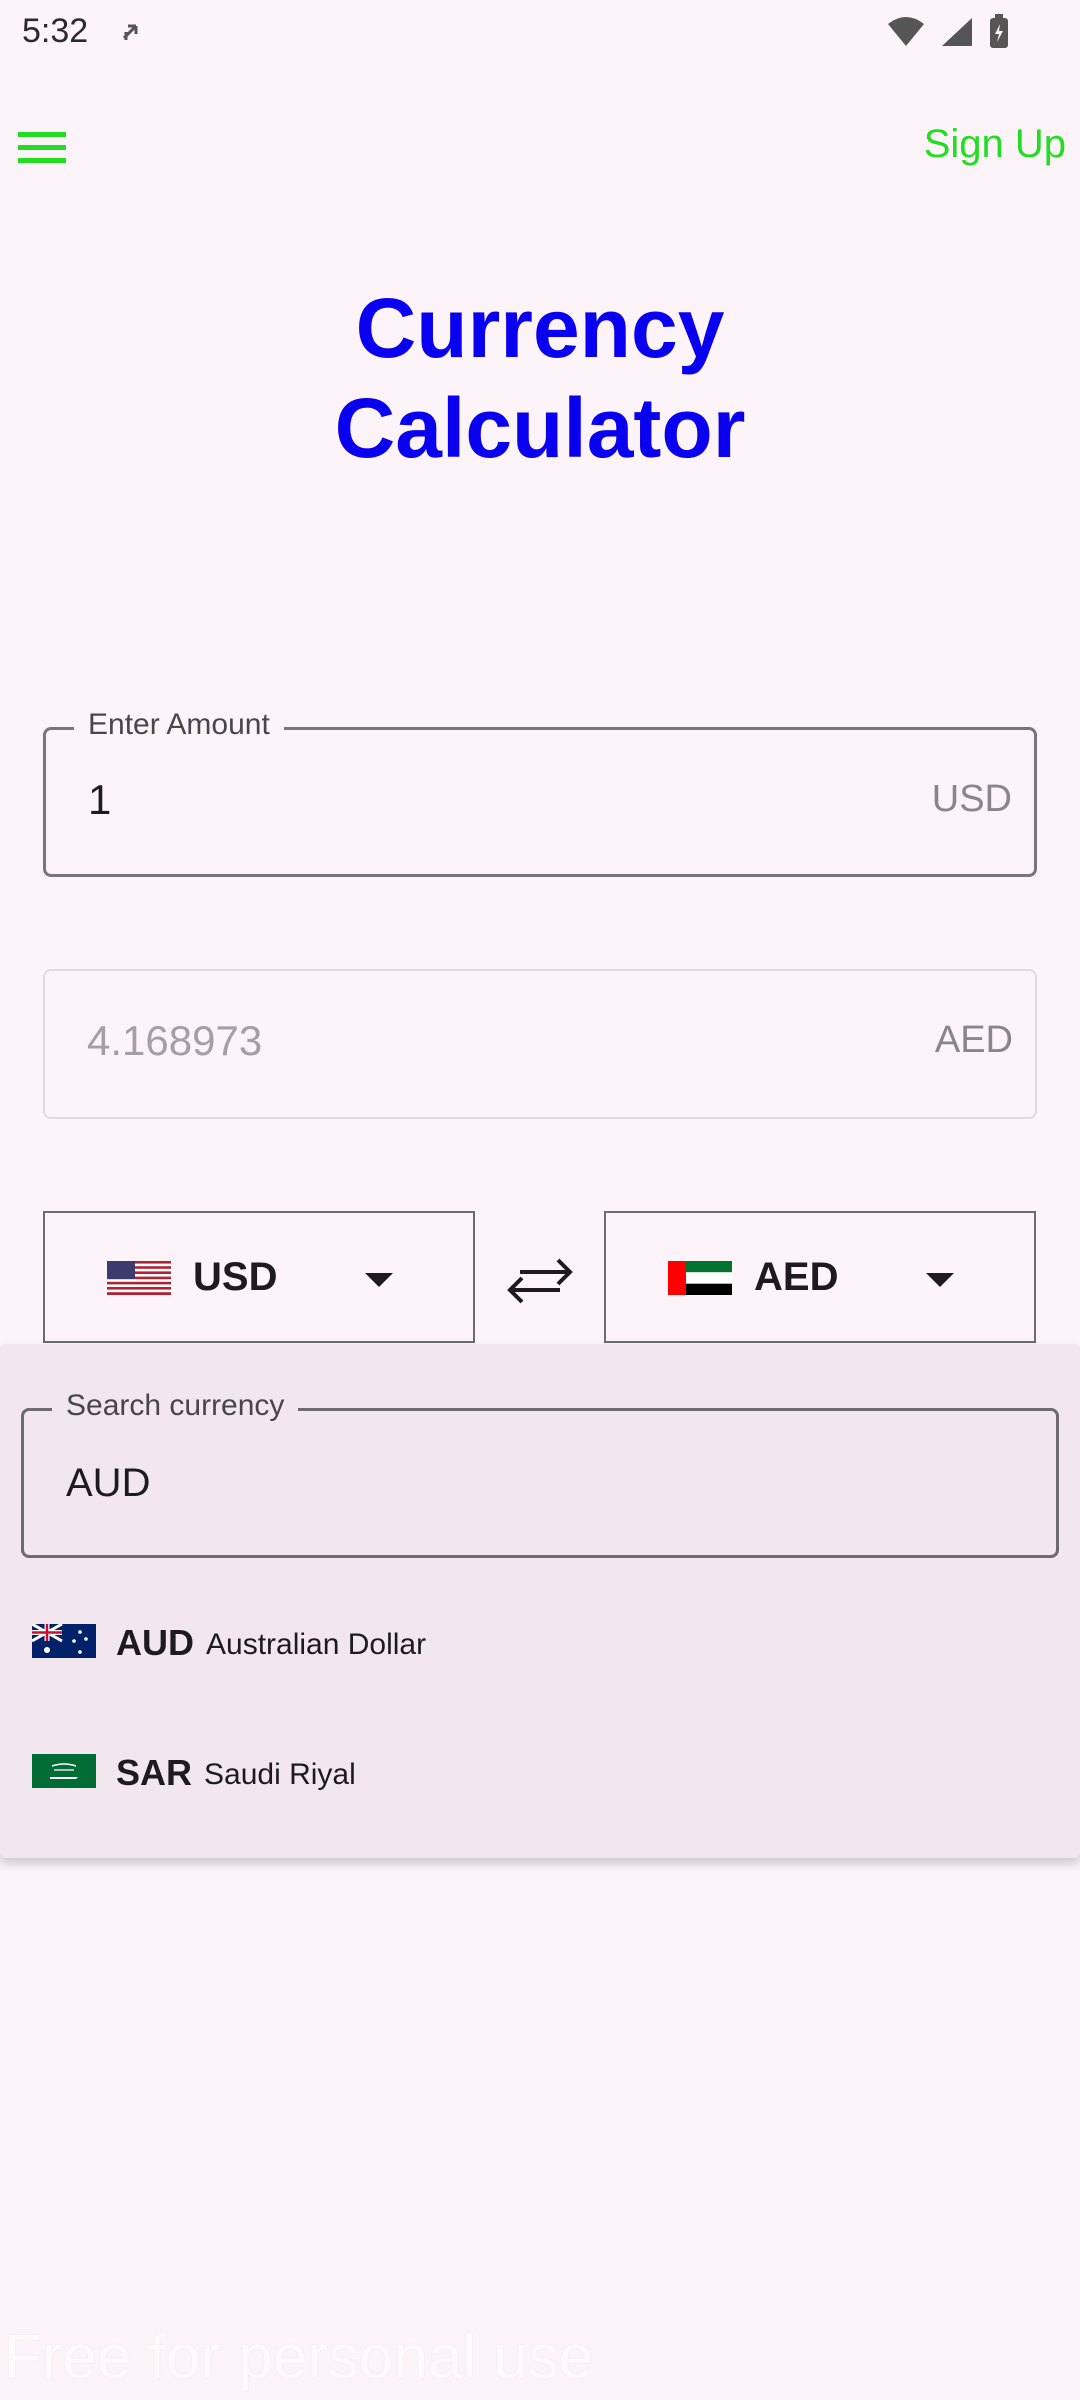 Image resolution: width=1080 pixels, height=2400 pixels. Describe the element at coordinates (108, 1483) in the screenshot. I see `search-input-value: AUD` at that location.